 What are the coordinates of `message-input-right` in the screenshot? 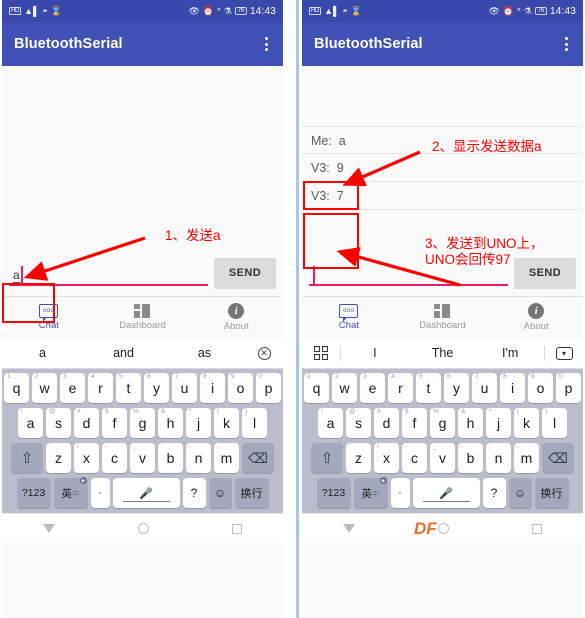 It's located at (408, 273).